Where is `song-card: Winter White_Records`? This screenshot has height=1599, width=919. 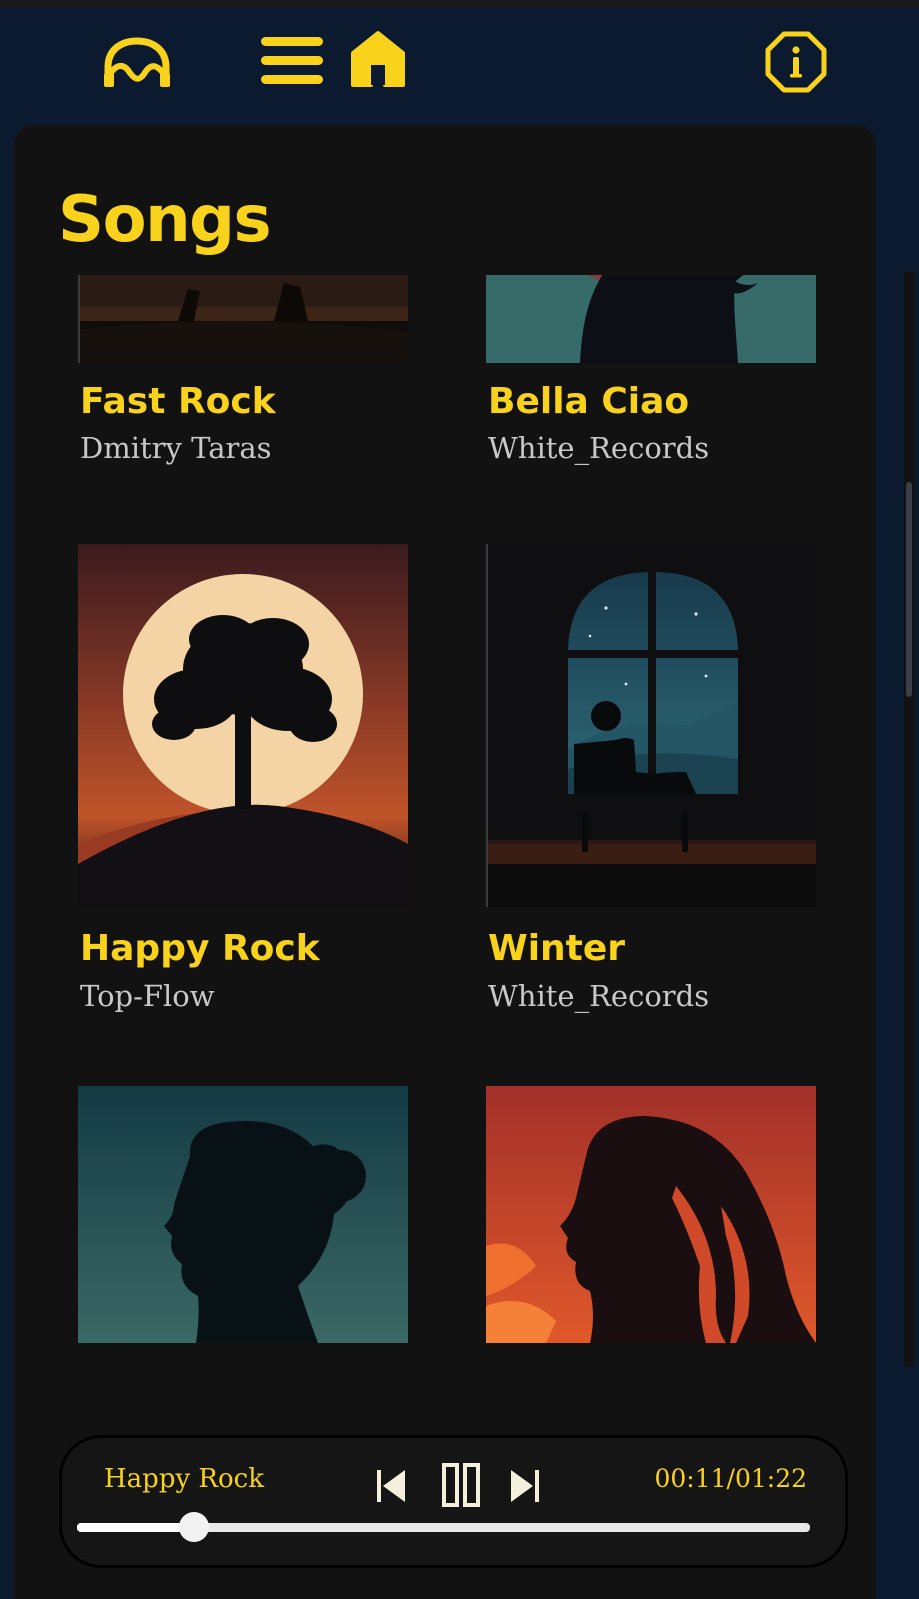
song-card: Winter White_Records is located at coordinates (651, 784).